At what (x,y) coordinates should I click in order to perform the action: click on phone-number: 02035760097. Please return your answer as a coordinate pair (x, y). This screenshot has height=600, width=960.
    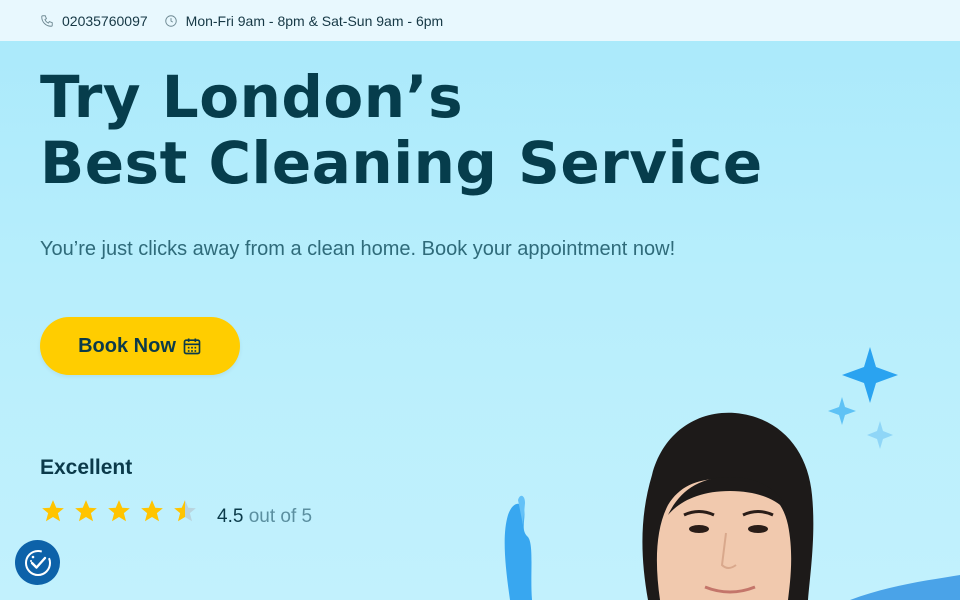
    Looking at the image, I should click on (105, 21).